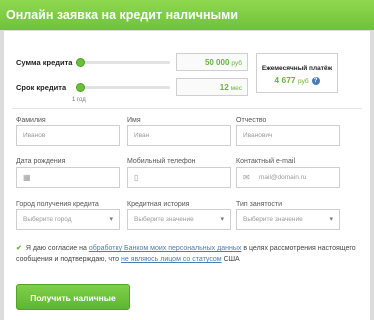 The height and width of the screenshot is (320, 374). What do you see at coordinates (47, 219) in the screenshot?
I see `city-select-value: Выберите город` at bounding box center [47, 219].